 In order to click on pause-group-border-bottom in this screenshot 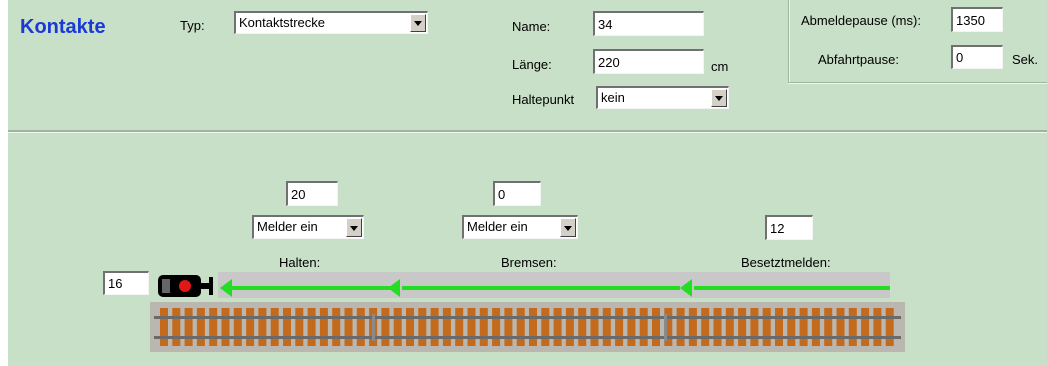, I will do `click(917, 83)`.